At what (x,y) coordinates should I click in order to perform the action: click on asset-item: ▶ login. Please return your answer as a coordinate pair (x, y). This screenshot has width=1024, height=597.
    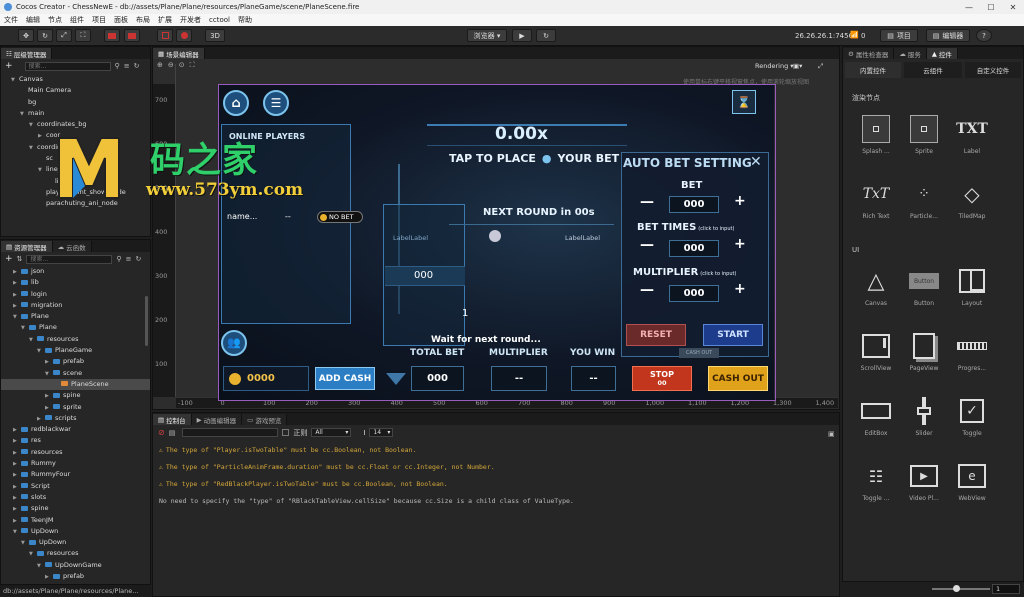
    Looking at the image, I should click on (75, 294).